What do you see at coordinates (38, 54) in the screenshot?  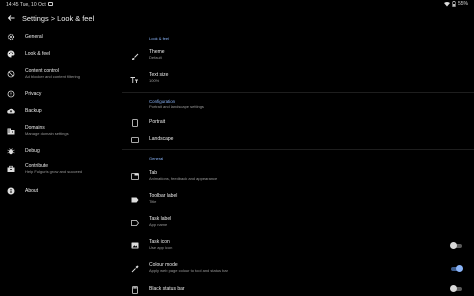 I see `sidebar-item-label: Look & feel` at bounding box center [38, 54].